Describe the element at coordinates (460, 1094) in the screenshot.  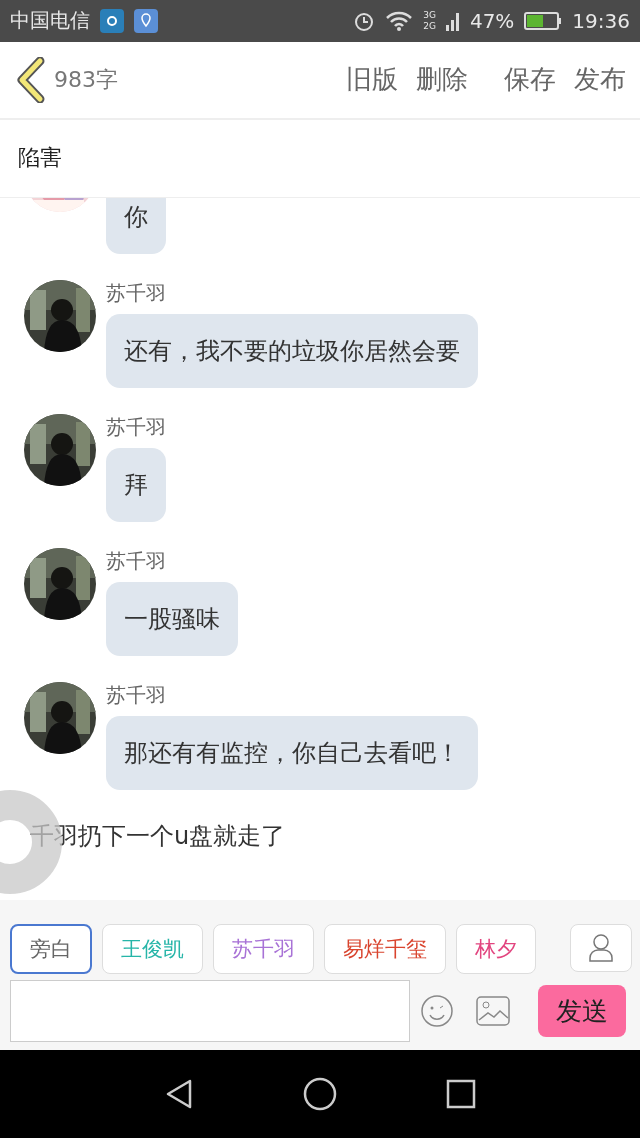
I see `recents-icon` at that location.